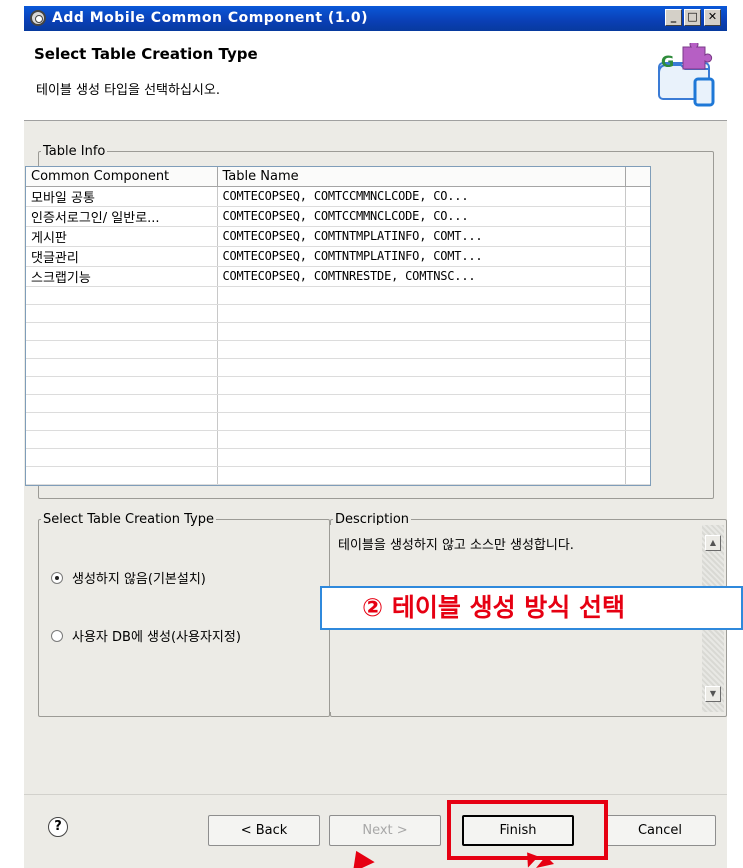  Describe the element at coordinates (57, 635) in the screenshot. I see `radio-button` at that location.